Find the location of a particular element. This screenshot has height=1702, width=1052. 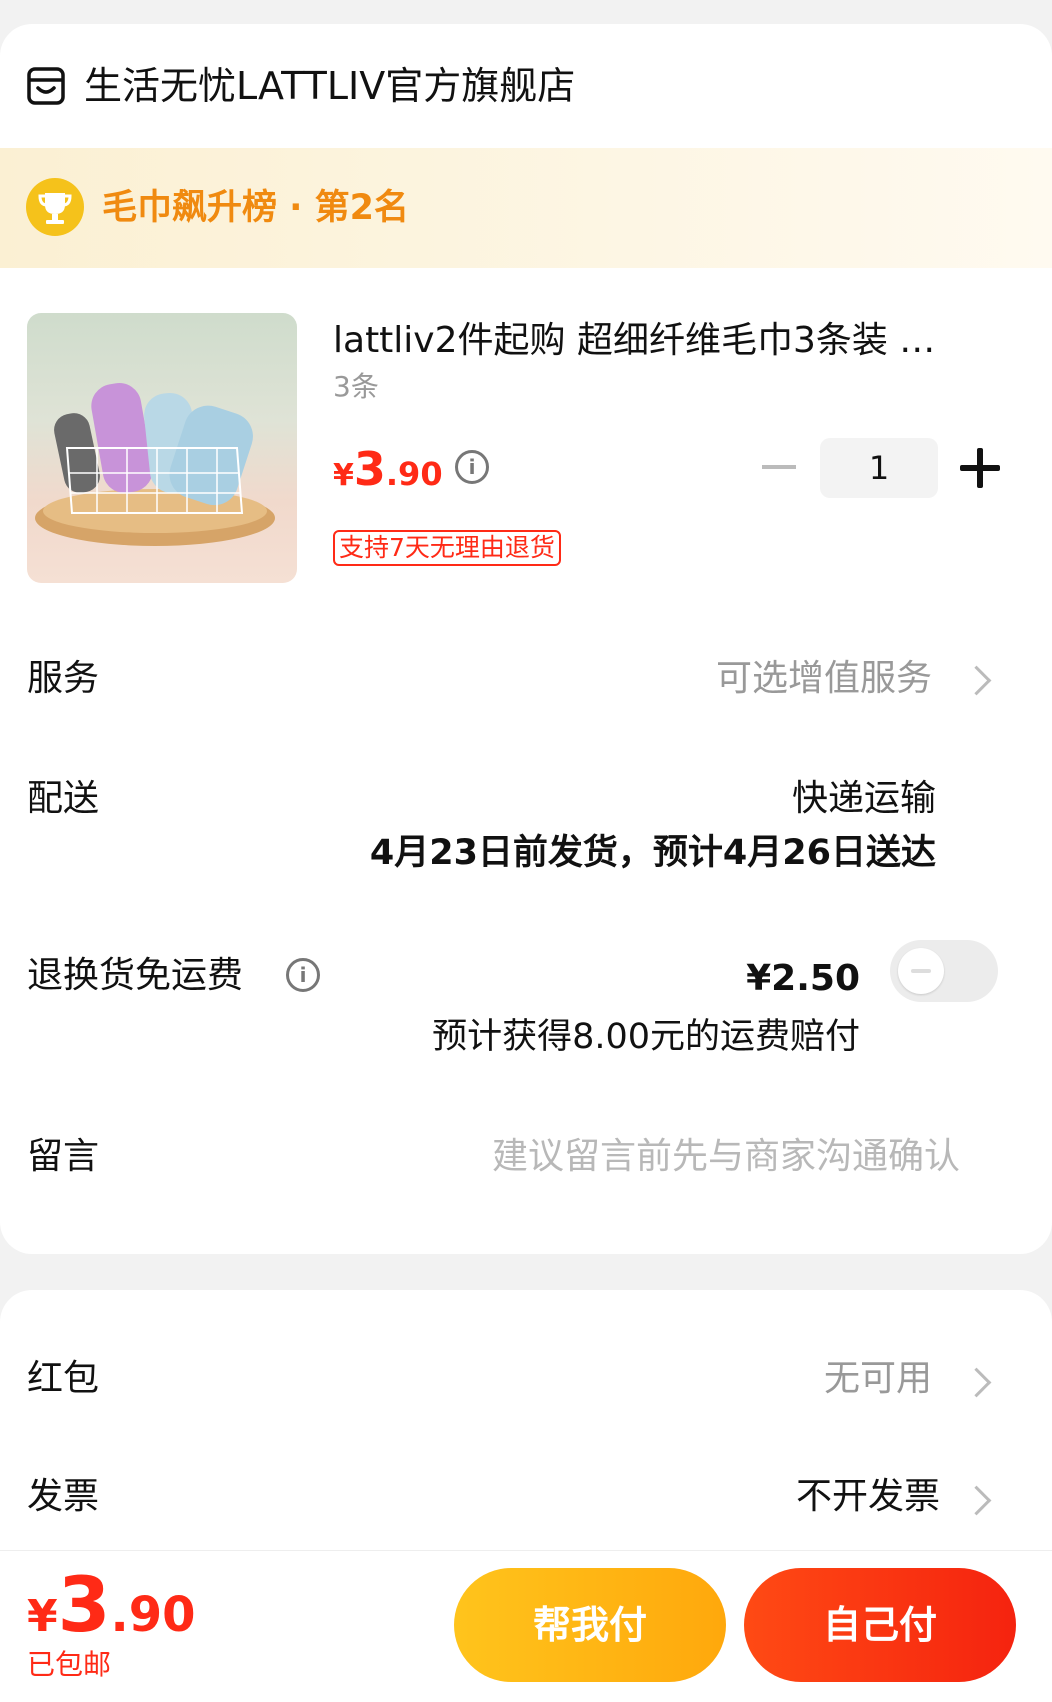

quantity-input: 1 is located at coordinates (879, 468).